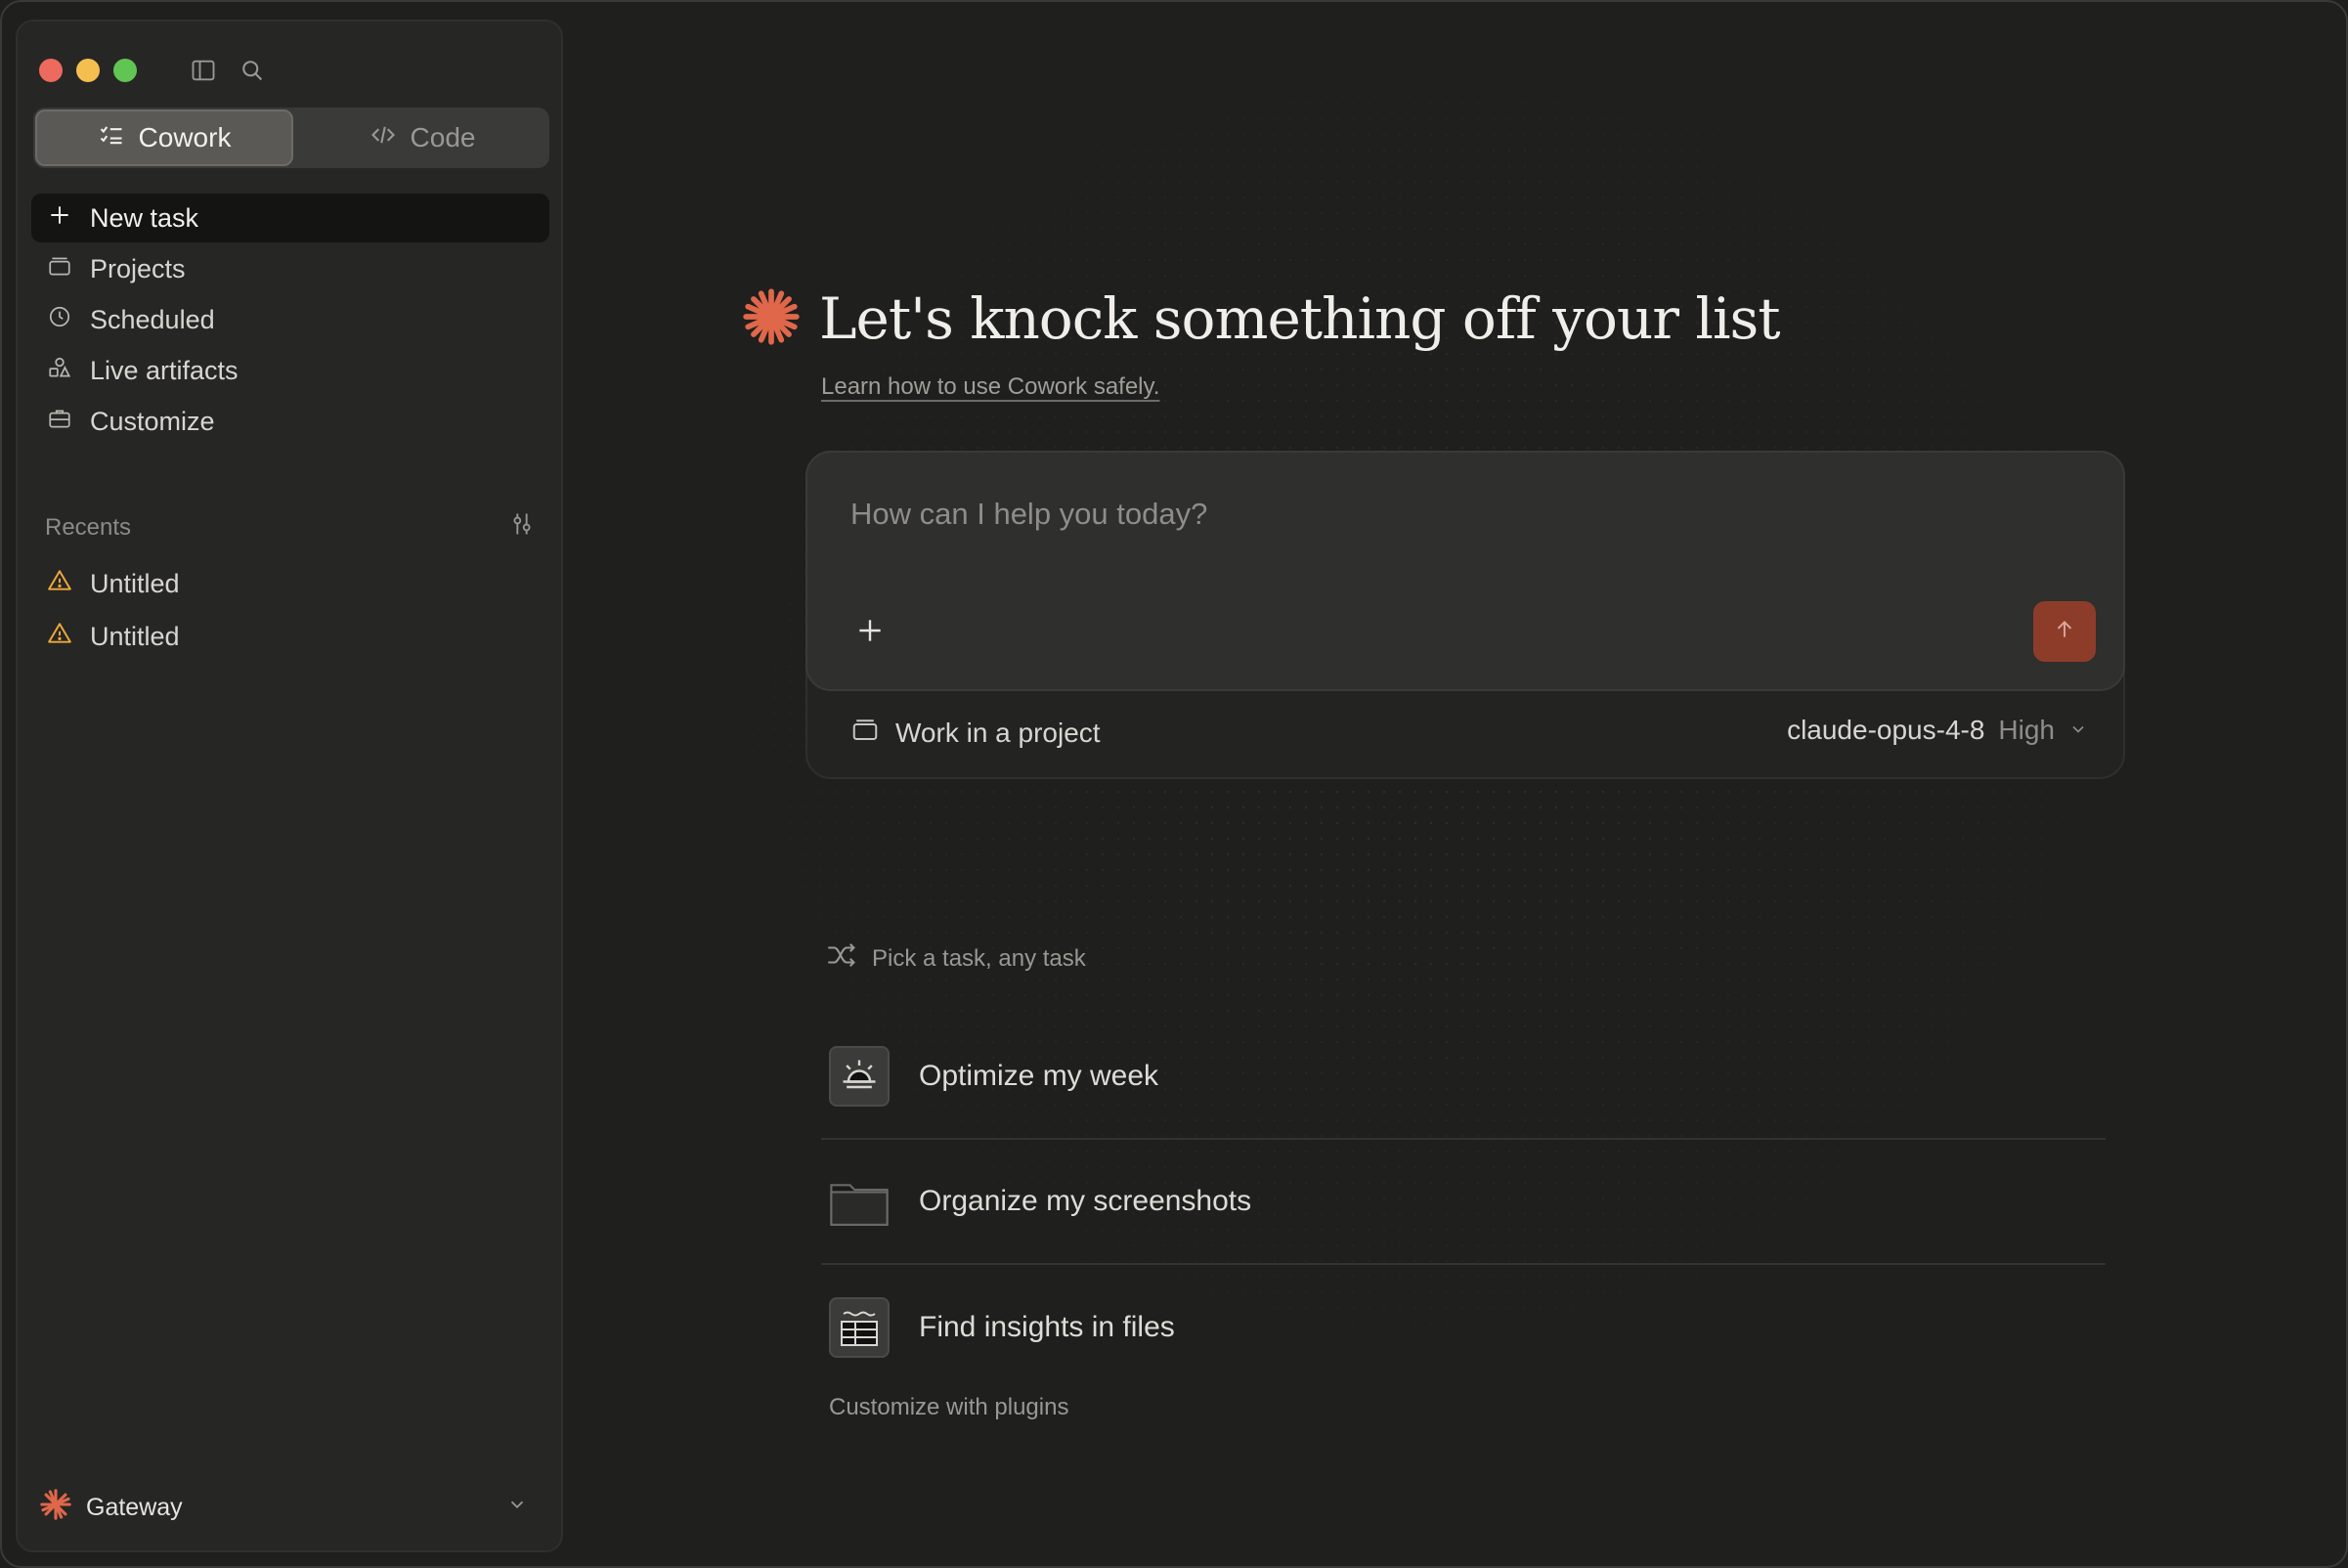 This screenshot has height=1568, width=2348. I want to click on task-label: Find insights in files, so click(1047, 1327).